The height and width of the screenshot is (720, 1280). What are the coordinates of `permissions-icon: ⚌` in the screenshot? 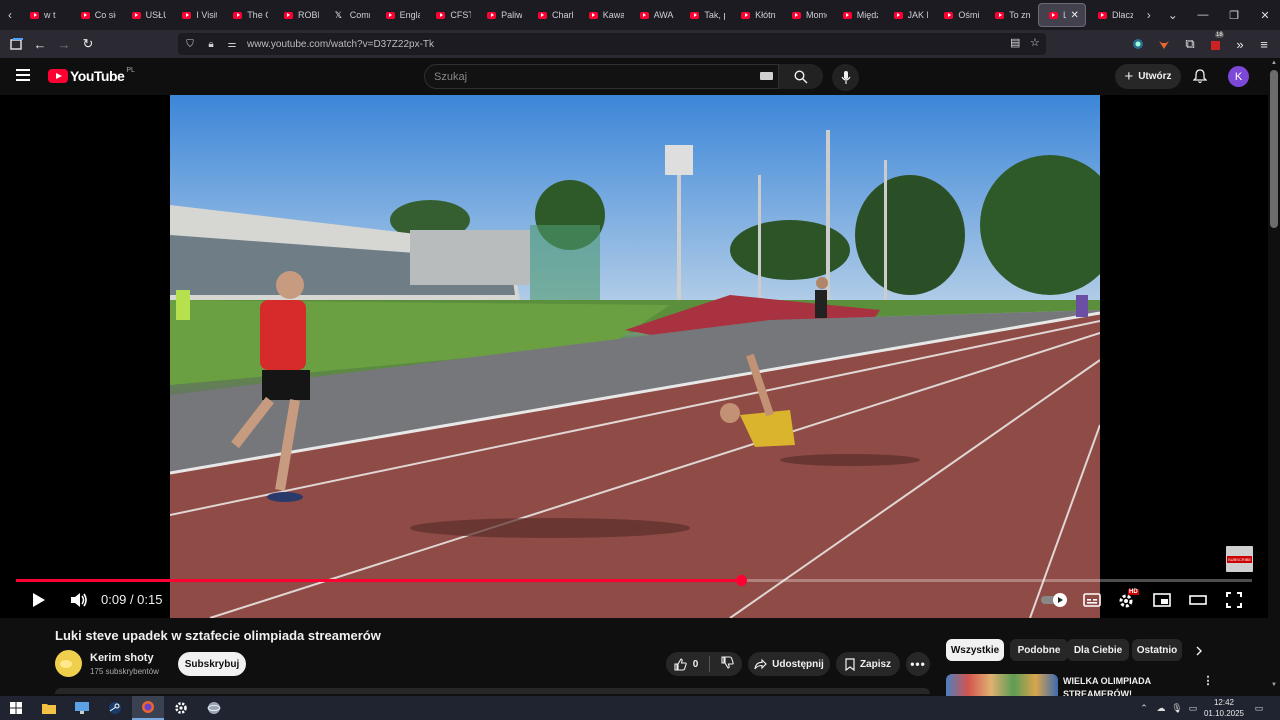 It's located at (232, 44).